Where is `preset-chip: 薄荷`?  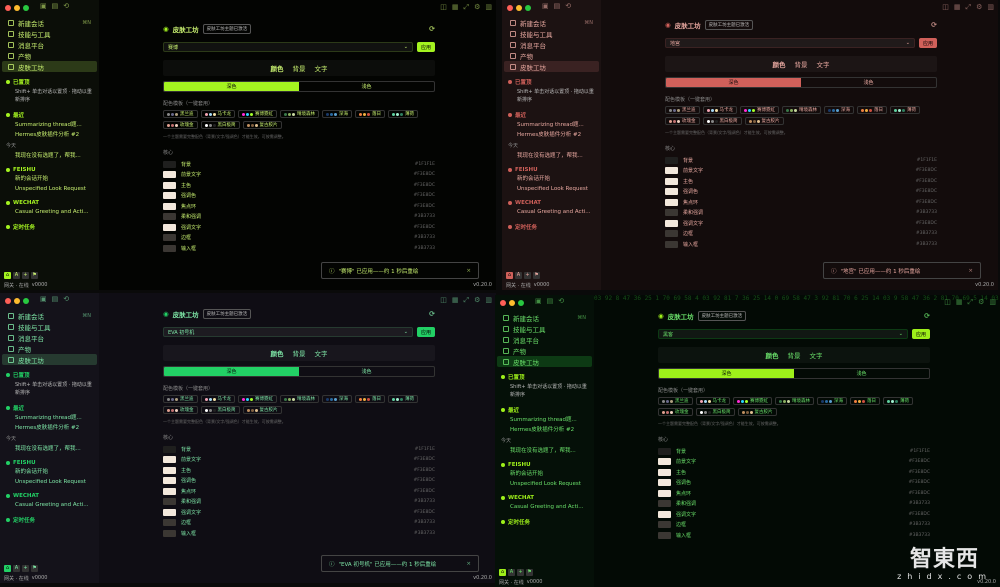 preset-chip: 薄荷 is located at coordinates (403, 114).